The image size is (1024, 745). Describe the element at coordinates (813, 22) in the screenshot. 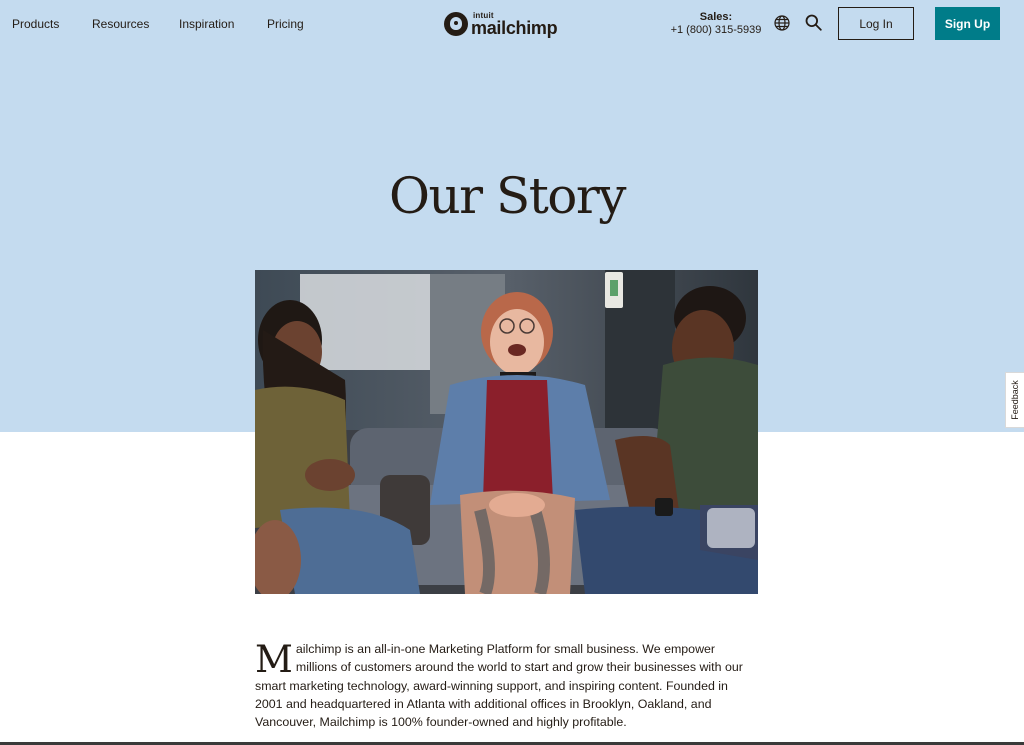

I see `search-icon` at that location.